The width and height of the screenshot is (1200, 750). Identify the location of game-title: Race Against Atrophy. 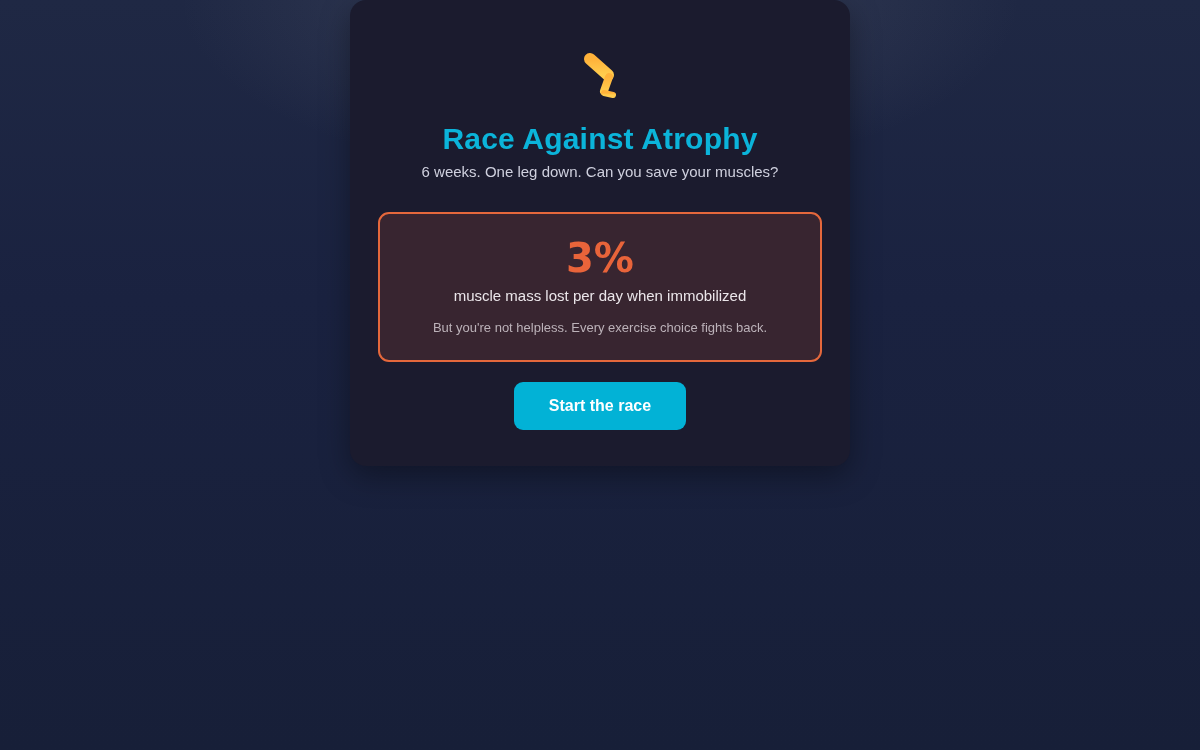
(600, 139).